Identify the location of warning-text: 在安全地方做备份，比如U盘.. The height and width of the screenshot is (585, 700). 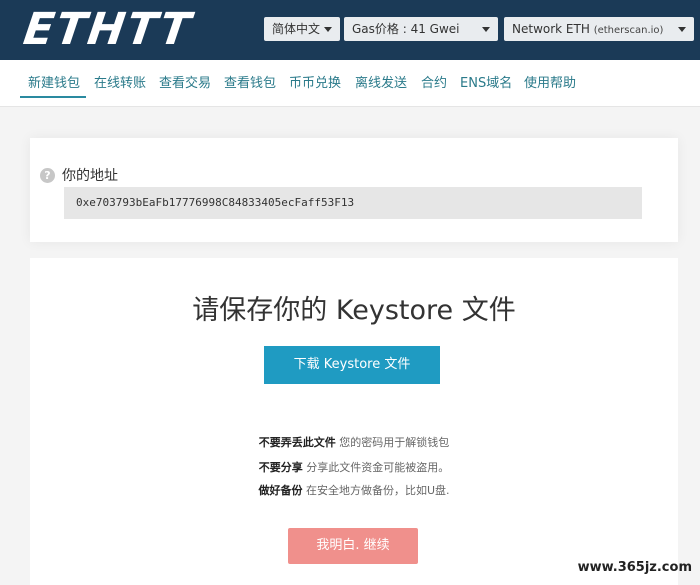
(376, 490).